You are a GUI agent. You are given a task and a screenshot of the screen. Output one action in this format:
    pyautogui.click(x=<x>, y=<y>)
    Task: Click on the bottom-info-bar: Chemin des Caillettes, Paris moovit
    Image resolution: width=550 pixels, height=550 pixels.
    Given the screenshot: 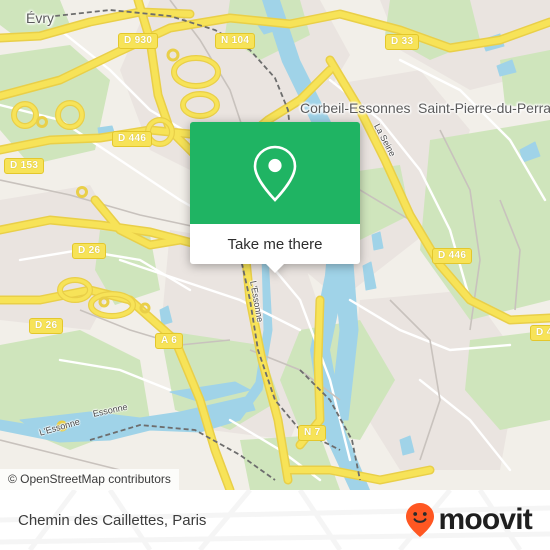 What is the action you would take?
    pyautogui.click(x=275, y=520)
    